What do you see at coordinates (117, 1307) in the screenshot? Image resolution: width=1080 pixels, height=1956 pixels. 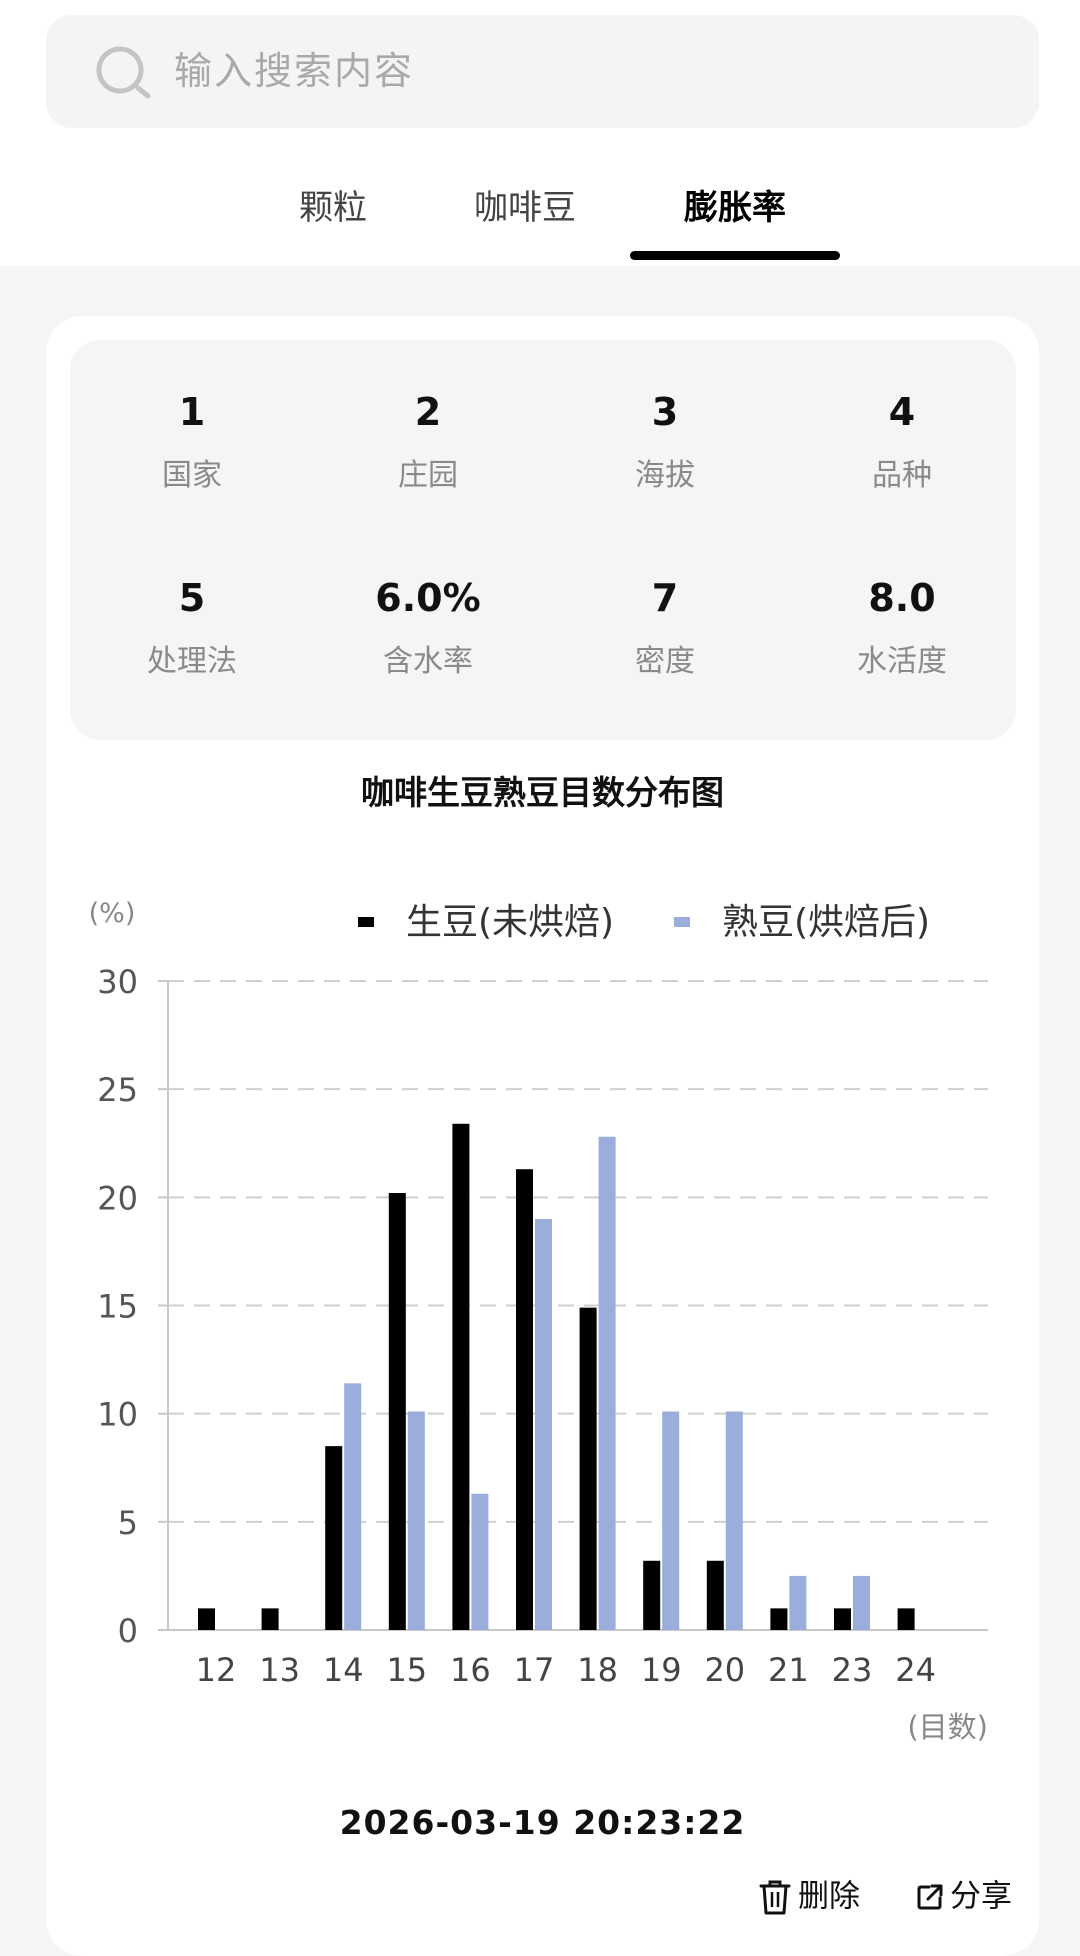 I see `y-tick-label: 15` at bounding box center [117, 1307].